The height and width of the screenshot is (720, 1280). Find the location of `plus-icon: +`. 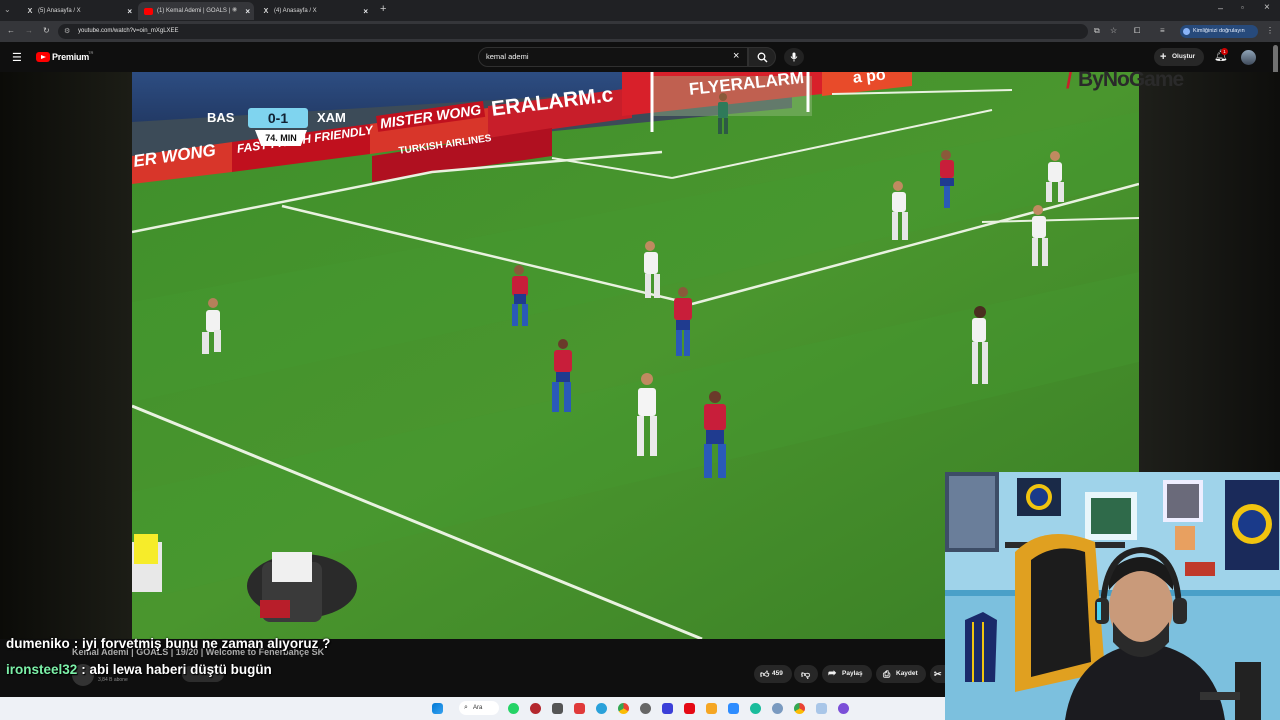

plus-icon: + is located at coordinates (1163, 57).